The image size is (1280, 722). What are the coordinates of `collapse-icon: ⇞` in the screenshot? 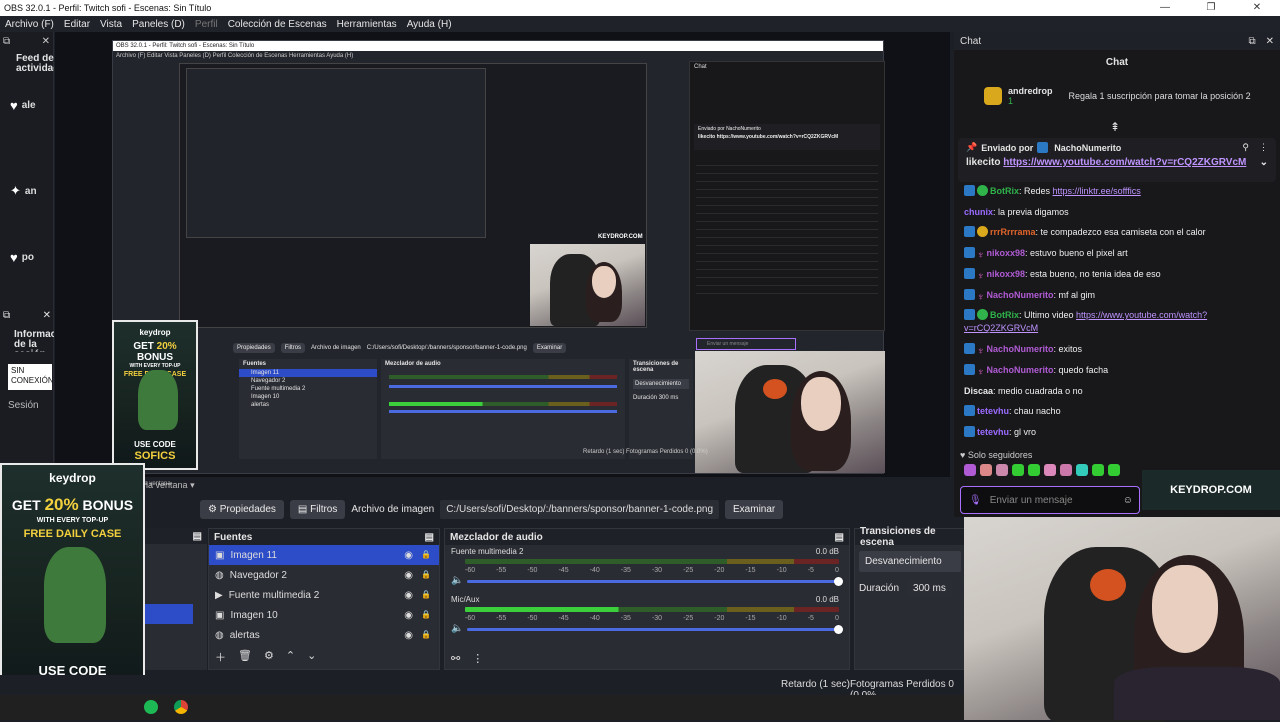 It's located at (1115, 127).